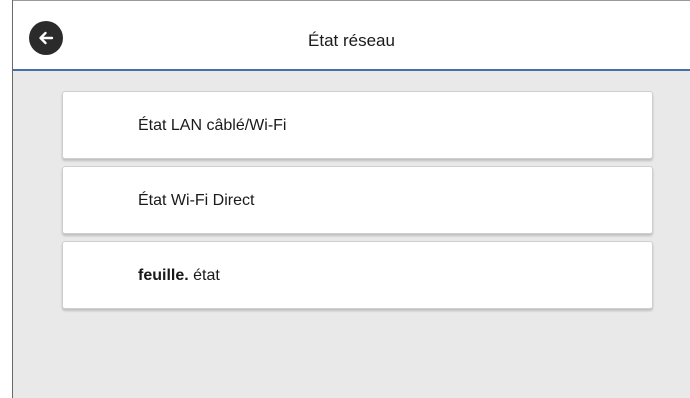 The width and height of the screenshot is (690, 398). I want to click on arrow-left-icon, so click(46, 38).